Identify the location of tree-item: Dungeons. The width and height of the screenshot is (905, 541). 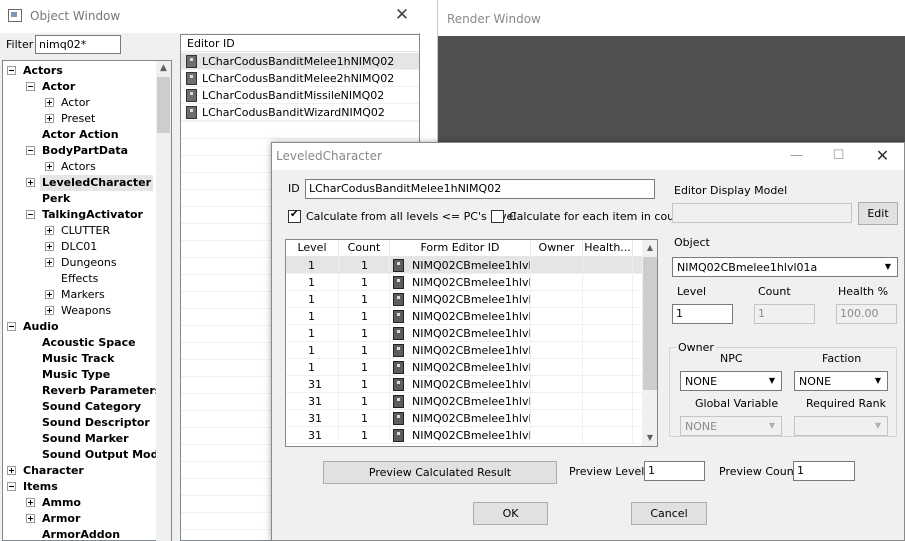
(80, 263).